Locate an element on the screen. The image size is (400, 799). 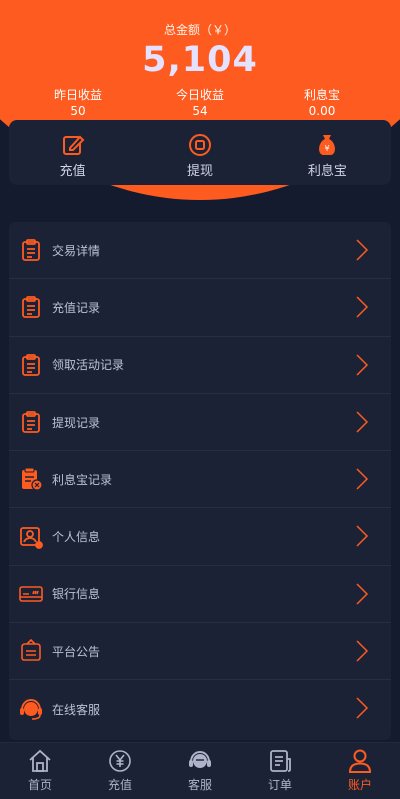
document-icon is located at coordinates (280, 761).